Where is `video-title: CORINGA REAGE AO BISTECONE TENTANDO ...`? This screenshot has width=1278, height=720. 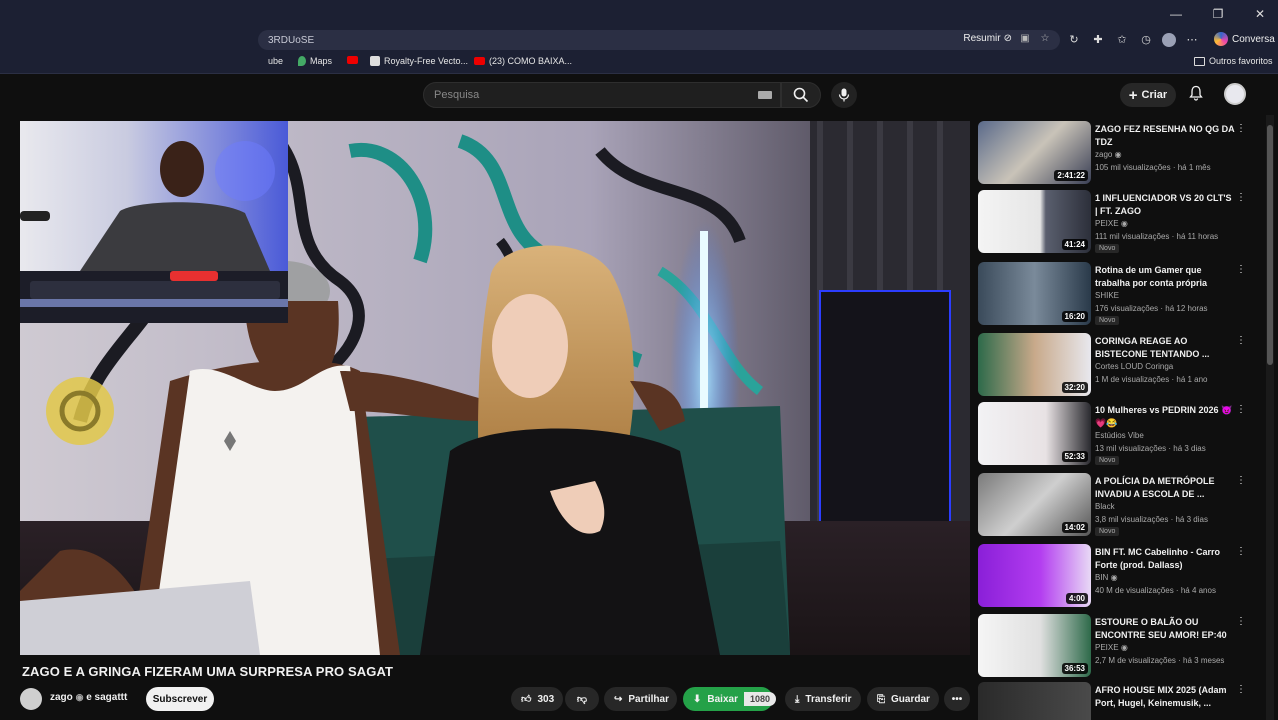
video-title: CORINGA REAGE AO BISTECONE TENTANDO ... is located at coordinates (1165, 348).